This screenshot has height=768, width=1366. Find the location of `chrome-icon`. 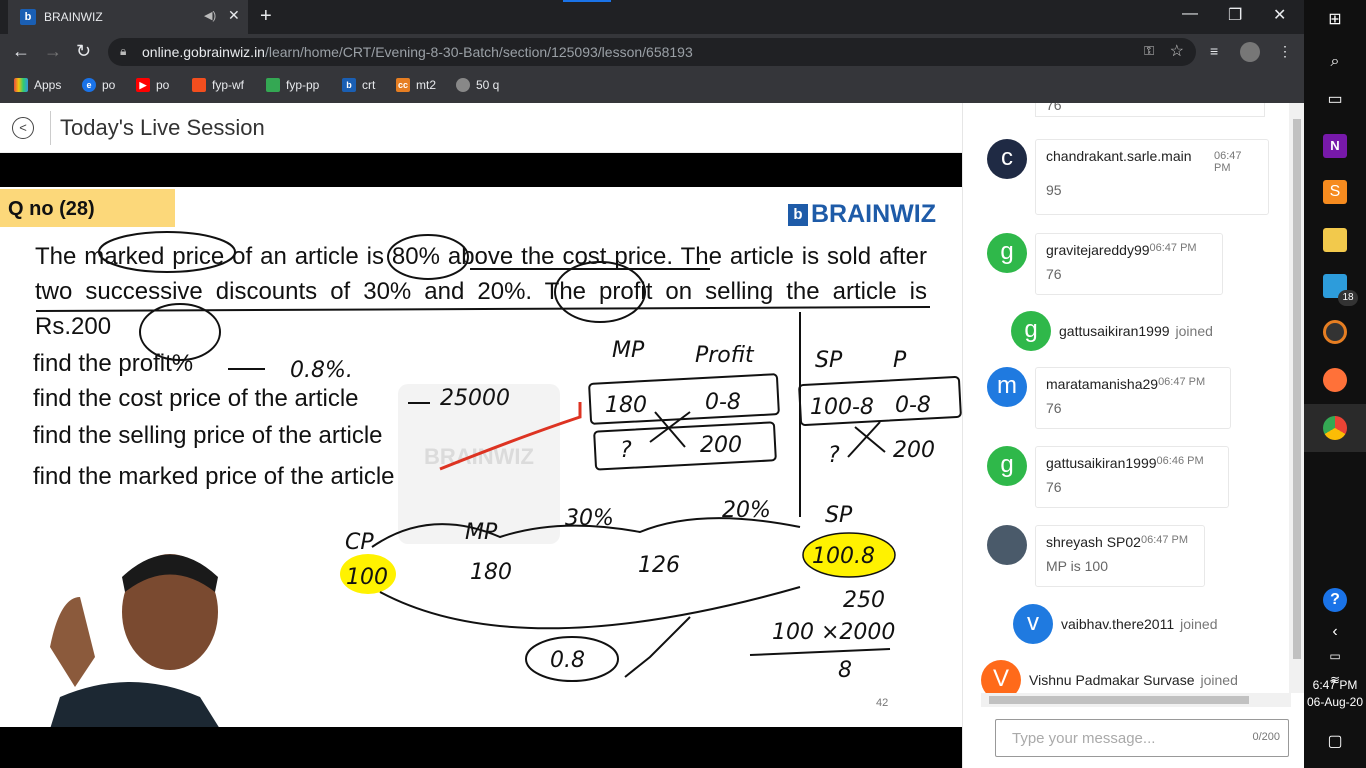

chrome-icon is located at coordinates (1335, 428).